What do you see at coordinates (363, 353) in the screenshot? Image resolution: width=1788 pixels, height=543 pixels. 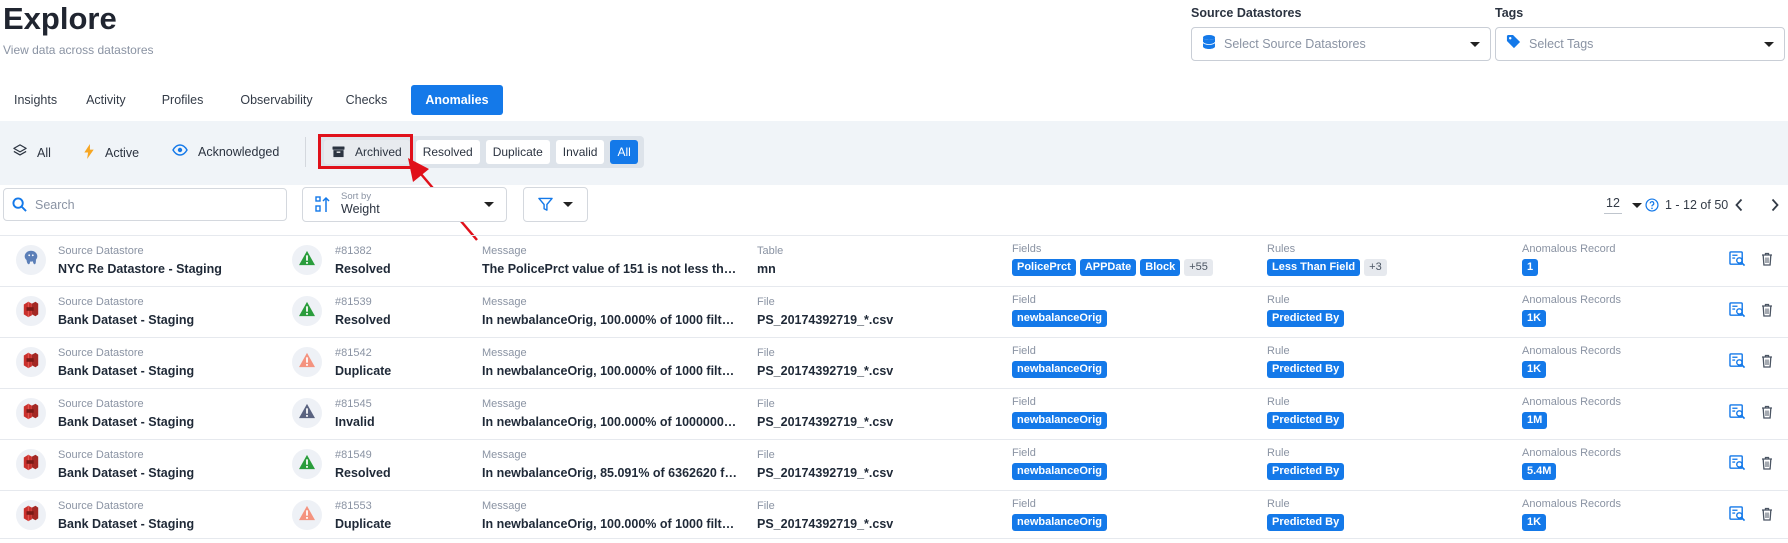 I see `anomaly-id: #81542` at bounding box center [363, 353].